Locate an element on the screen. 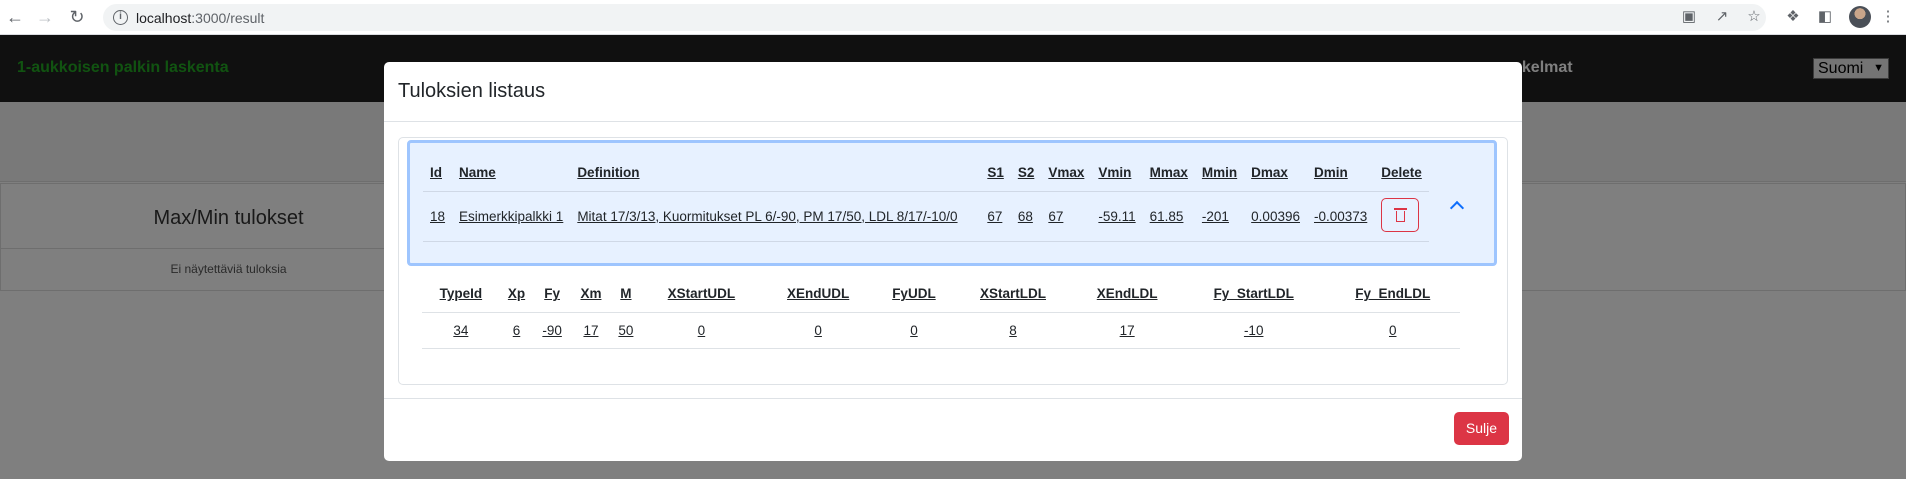 This screenshot has width=1906, height=479. table-row: 34 6 -90 17 50 0 0 0 8 17 -10 0 is located at coordinates (941, 330).